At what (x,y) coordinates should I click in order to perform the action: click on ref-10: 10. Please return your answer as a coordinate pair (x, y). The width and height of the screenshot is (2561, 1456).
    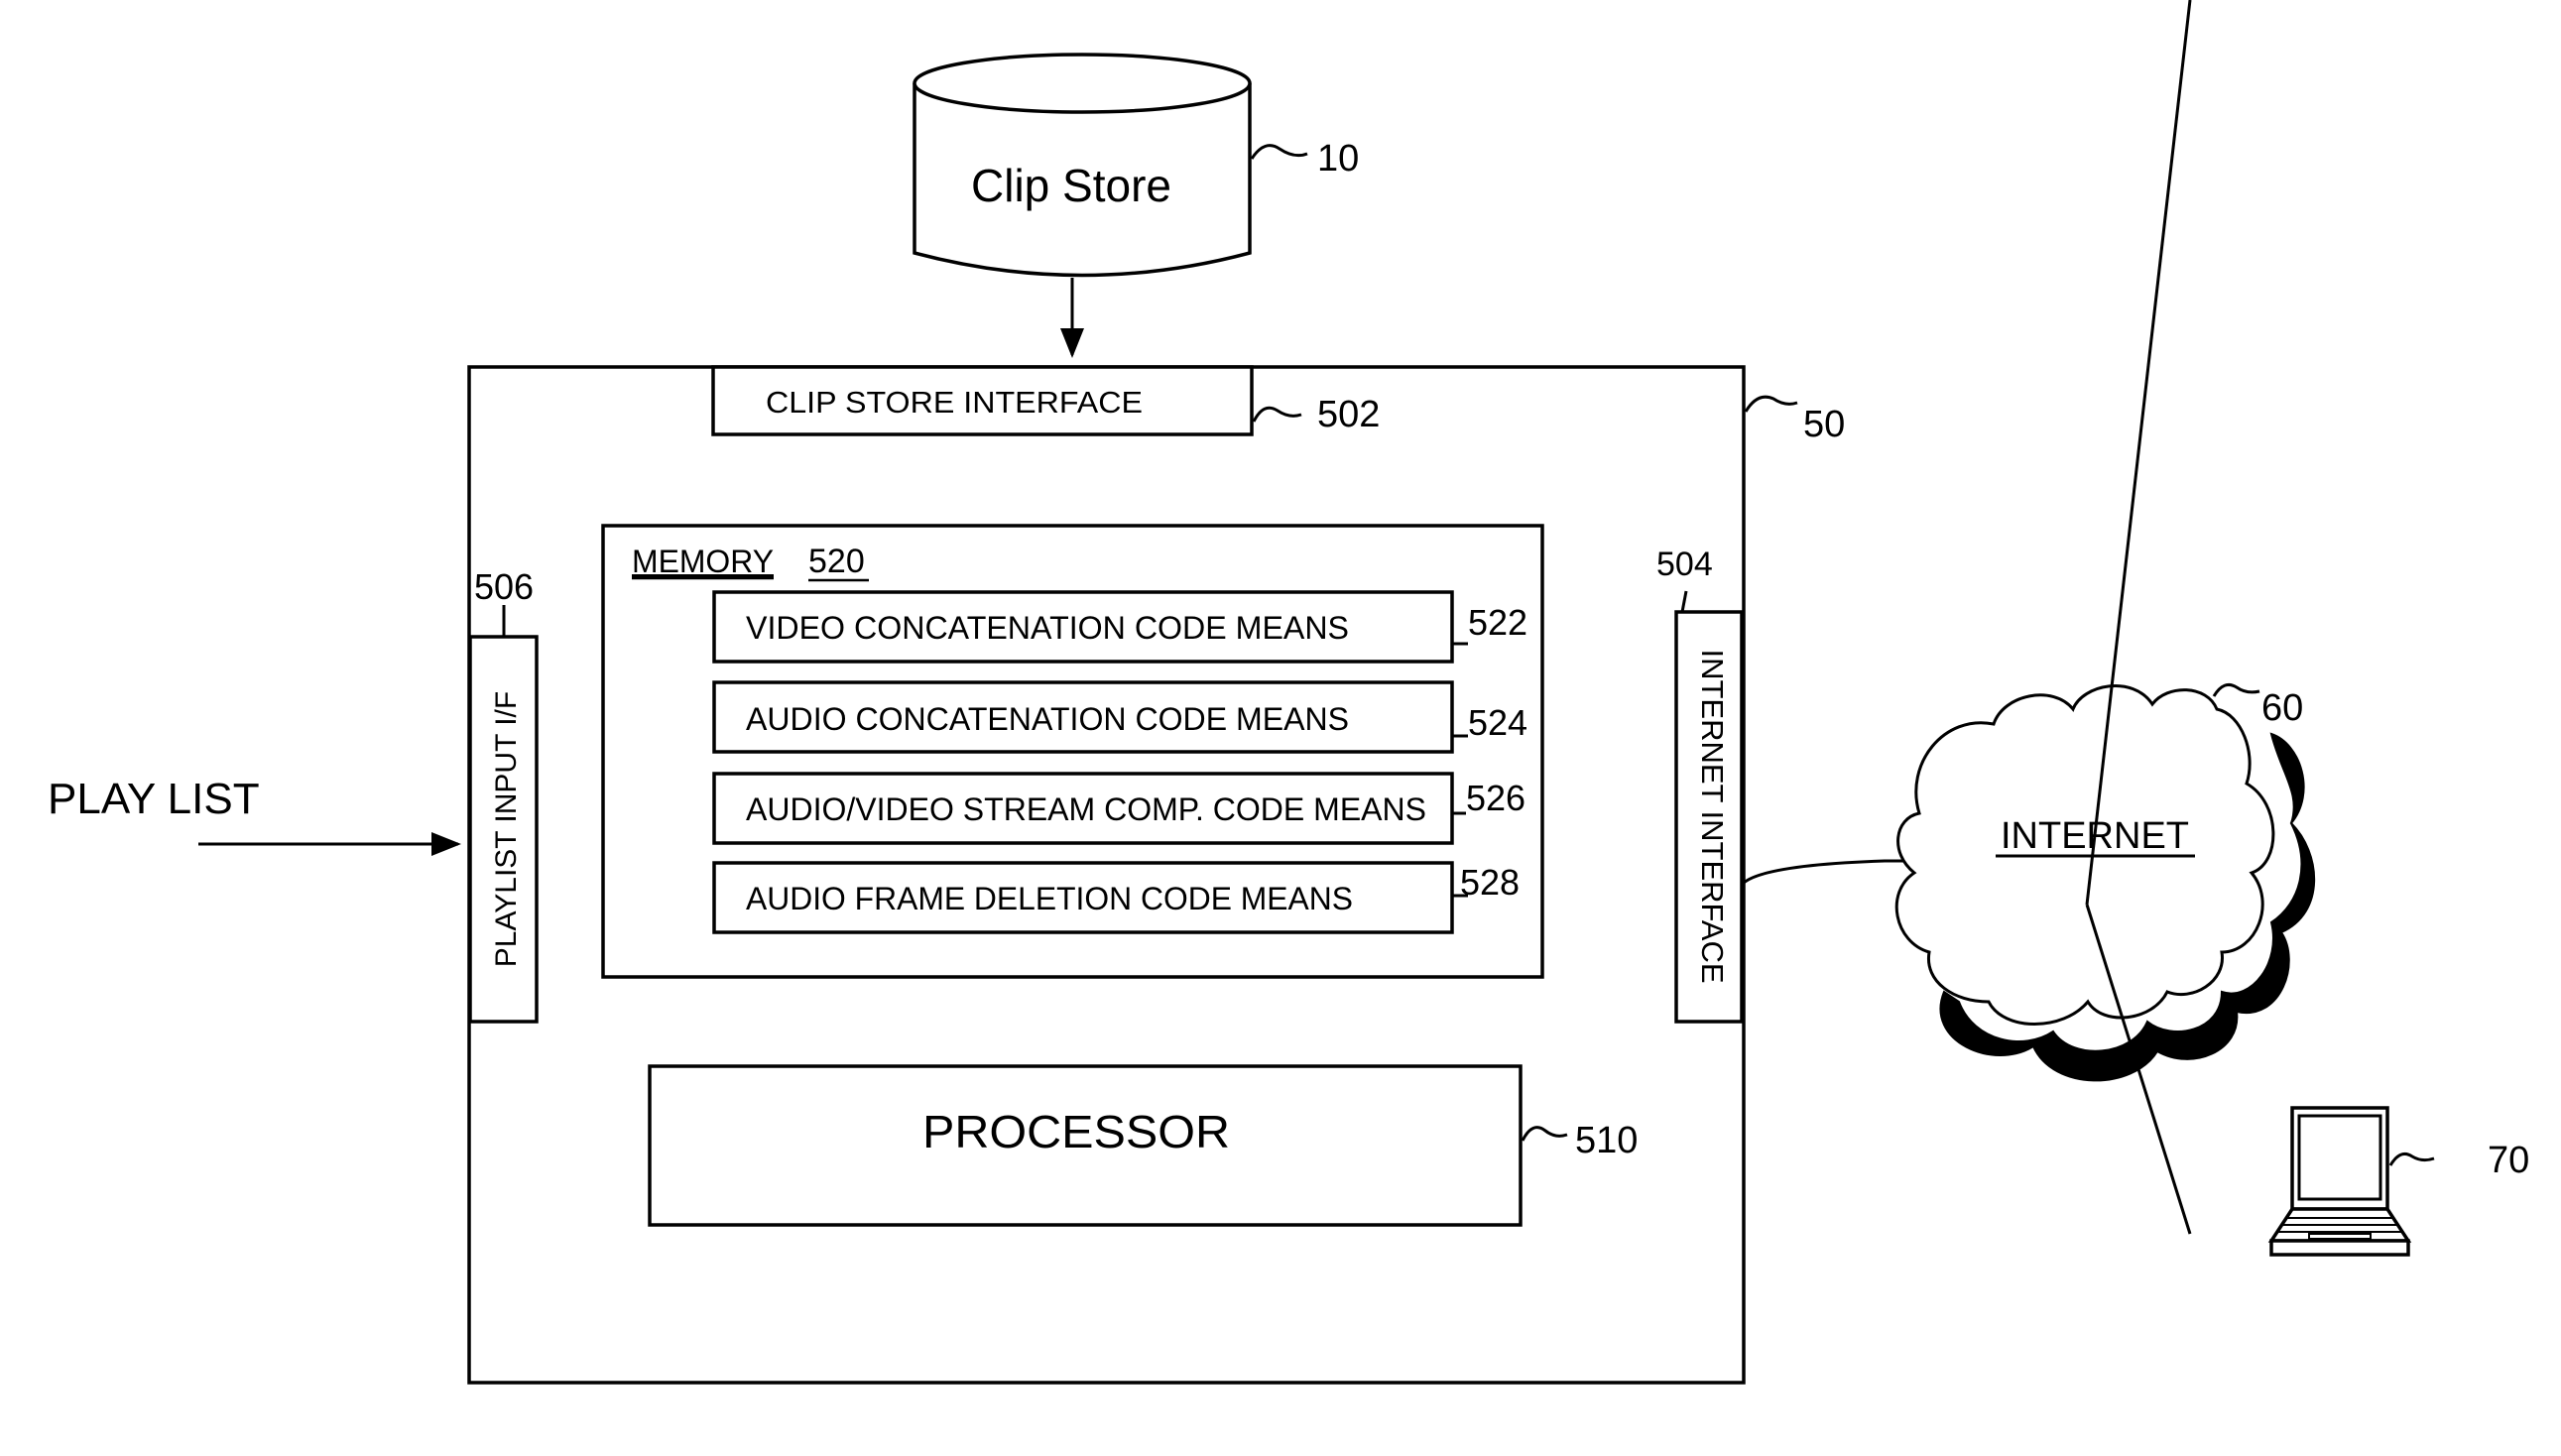
    Looking at the image, I should click on (1338, 159).